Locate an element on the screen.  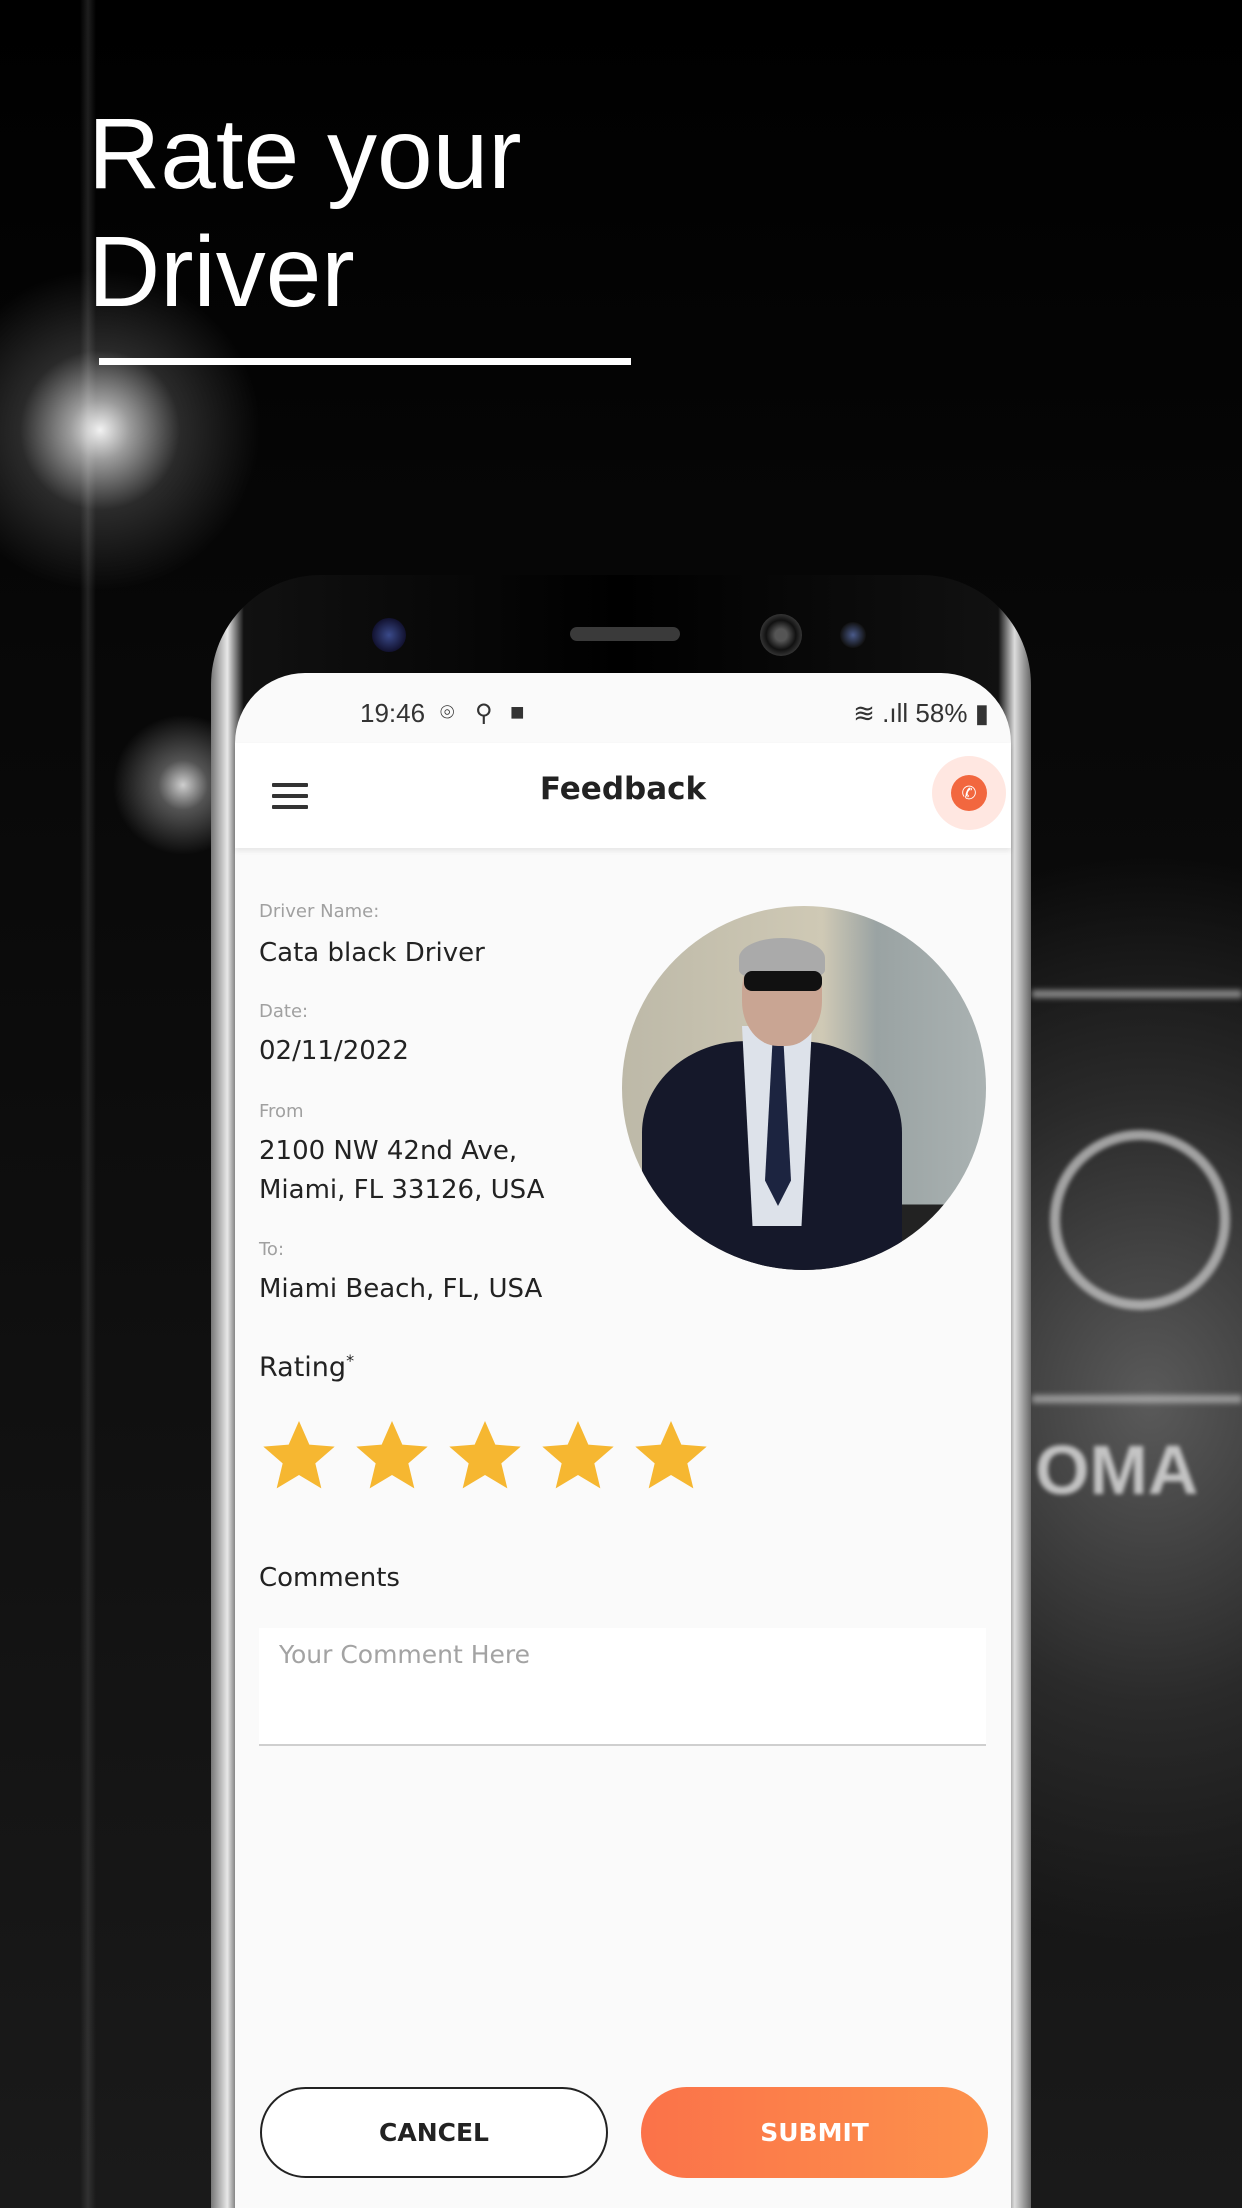
comment-input is located at coordinates (622, 1687).